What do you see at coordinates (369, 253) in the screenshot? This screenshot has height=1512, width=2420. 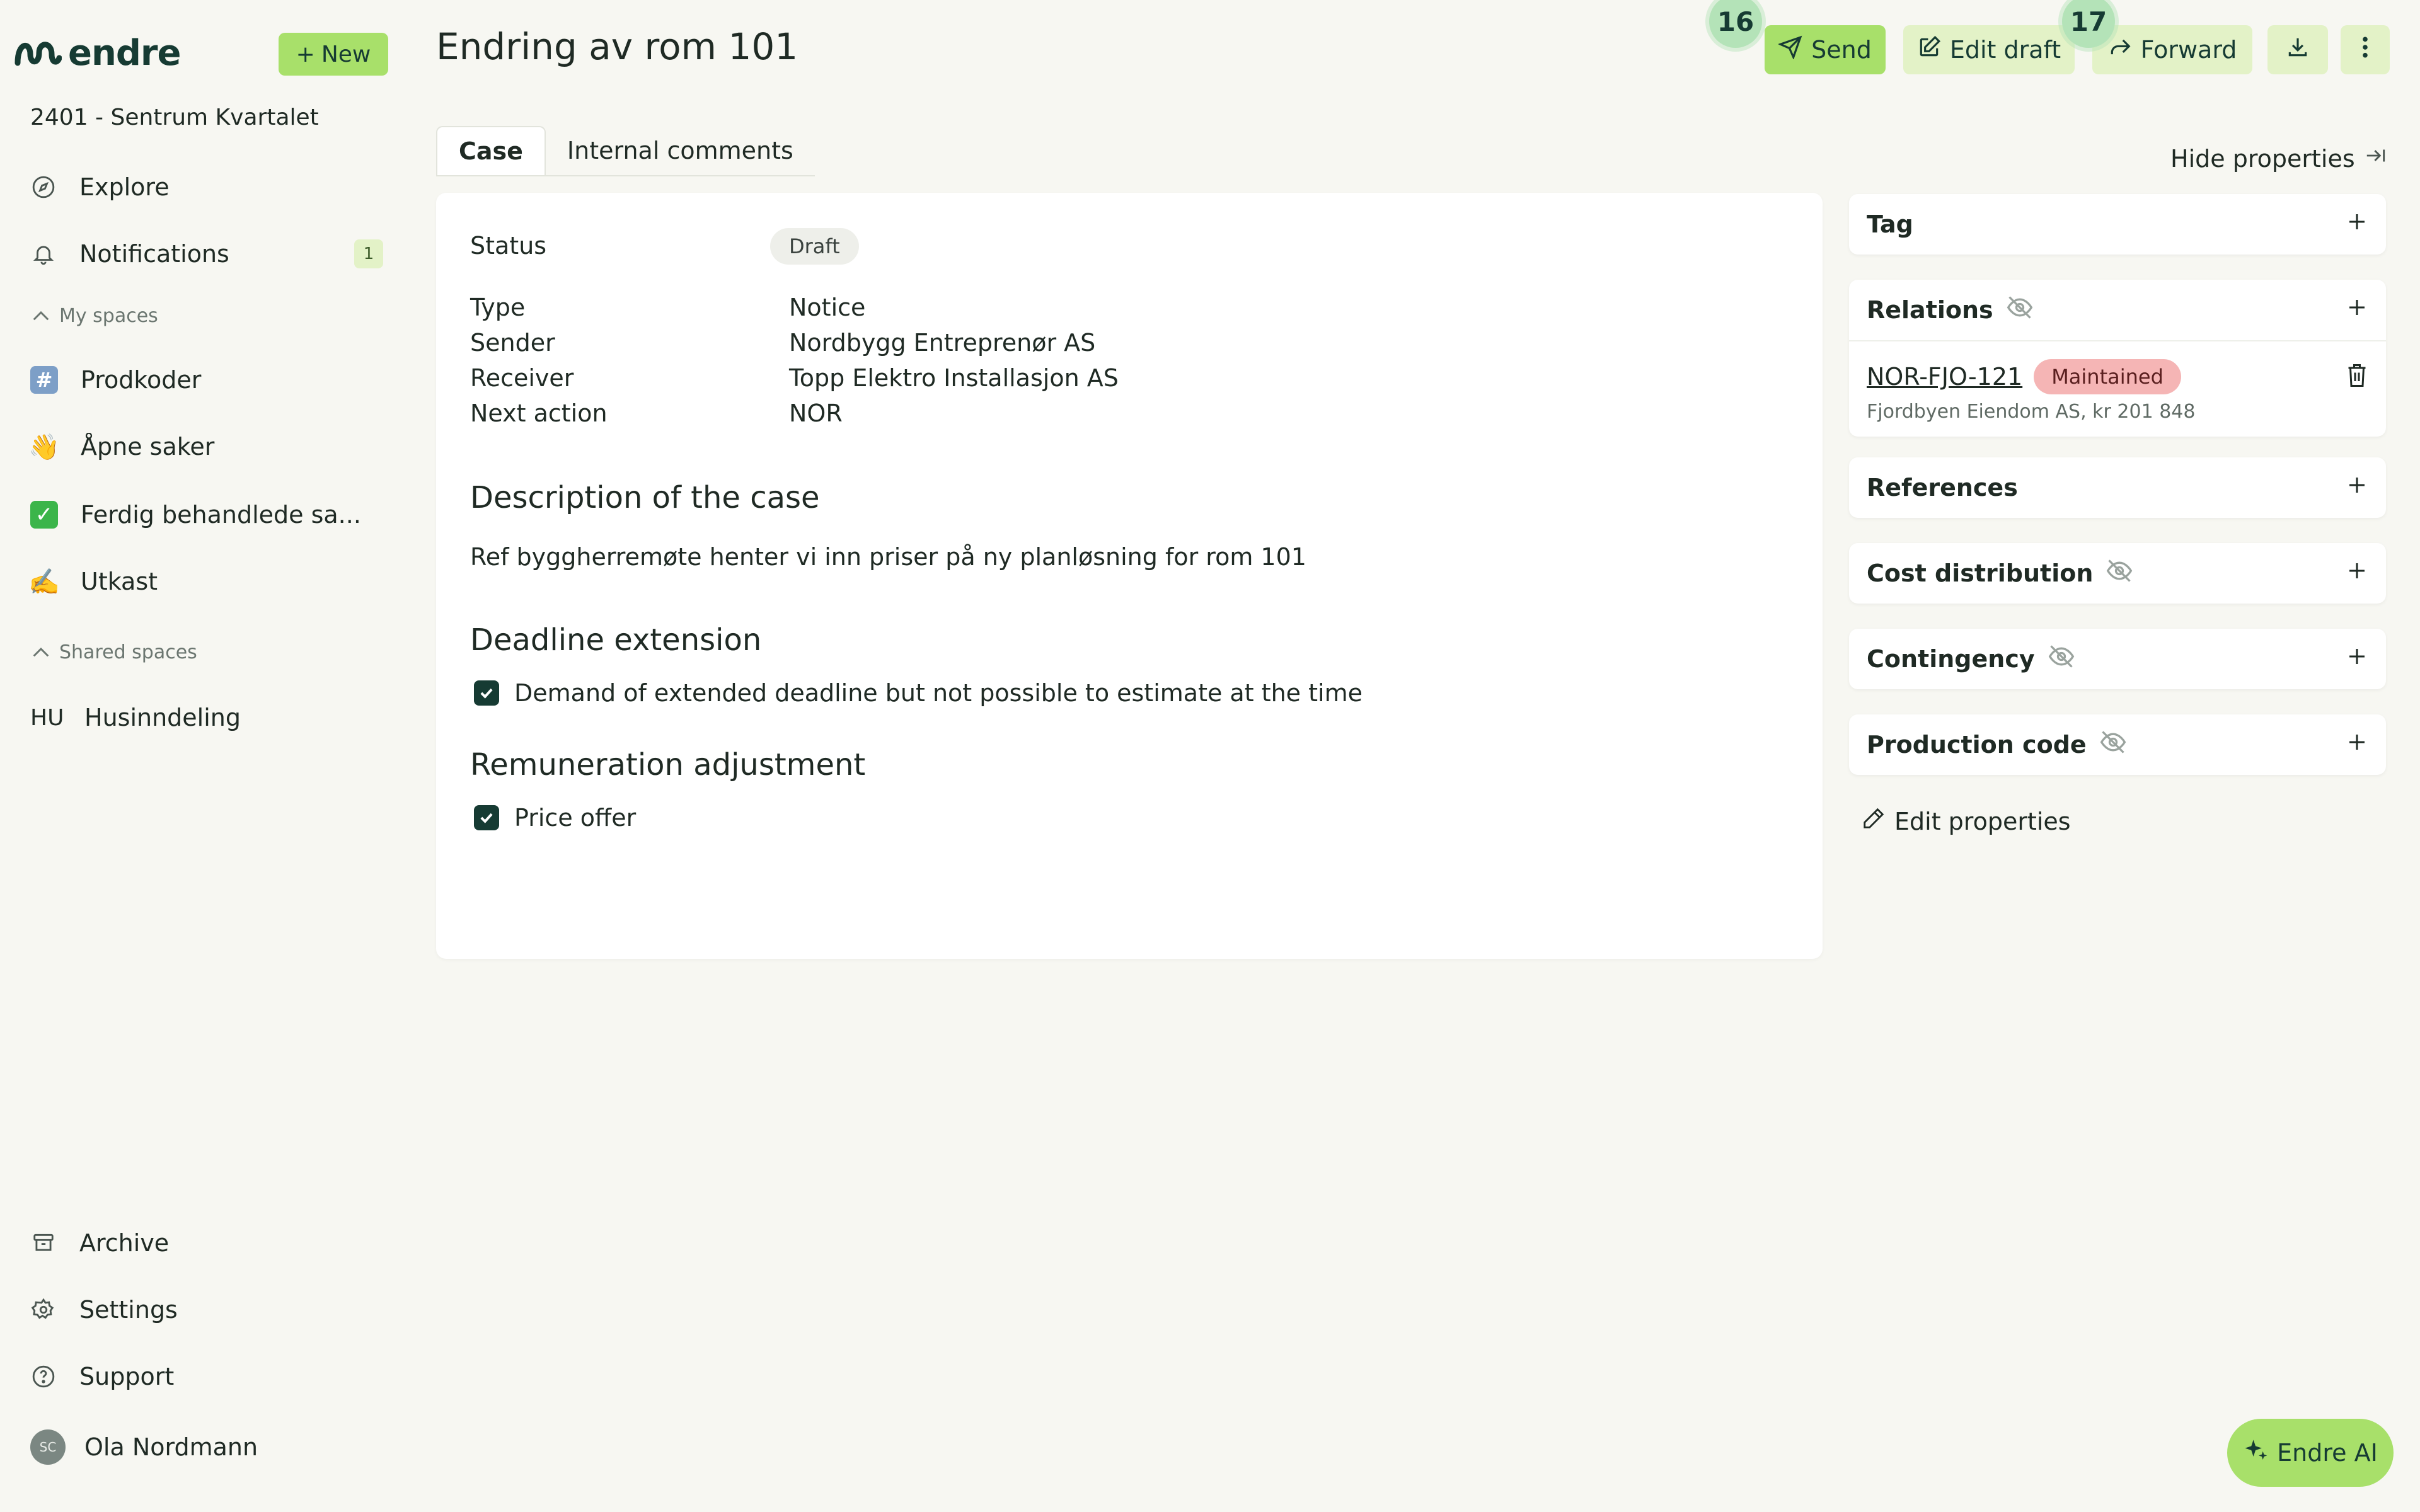 I see `notification-count-badge: 1` at bounding box center [369, 253].